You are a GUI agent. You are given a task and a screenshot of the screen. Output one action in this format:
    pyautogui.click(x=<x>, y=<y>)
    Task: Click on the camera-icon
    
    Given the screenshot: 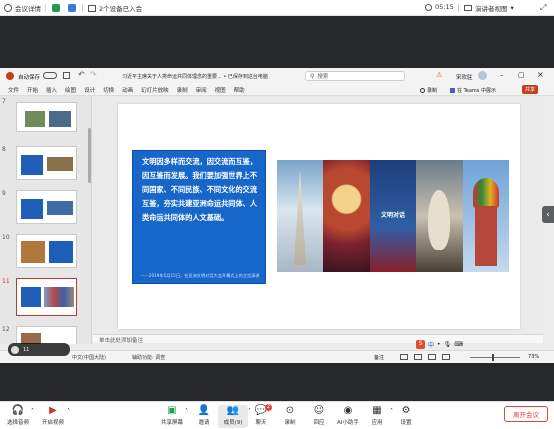 What is the action you would take?
    pyautogui.click(x=15, y=349)
    